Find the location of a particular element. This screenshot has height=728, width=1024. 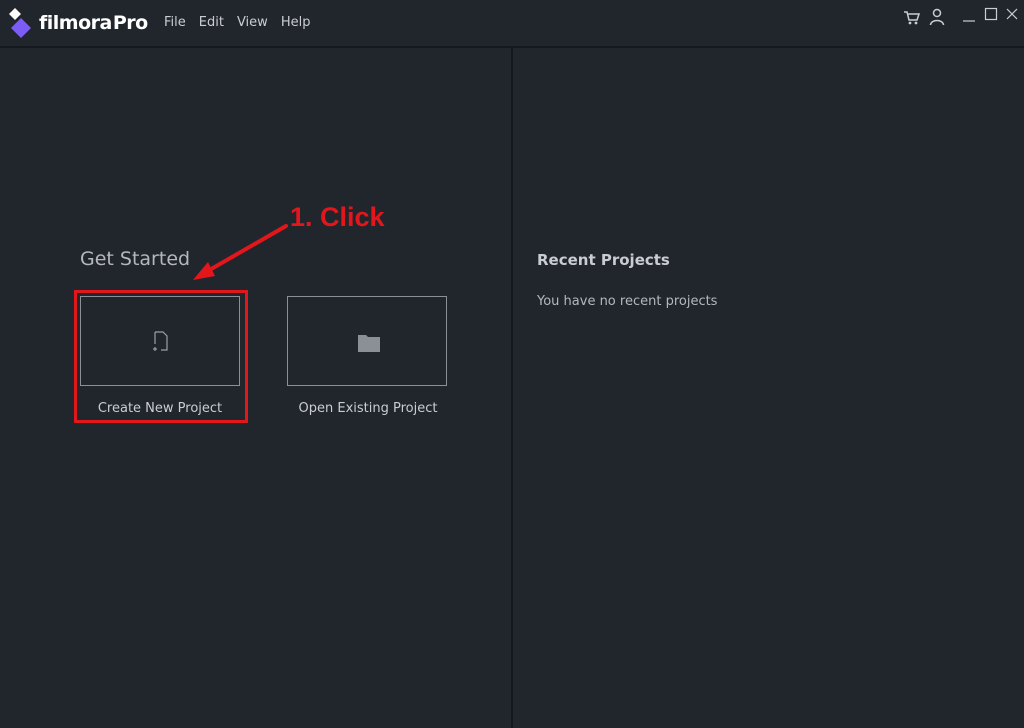

filmora-logo-icon is located at coordinates (20, 23).